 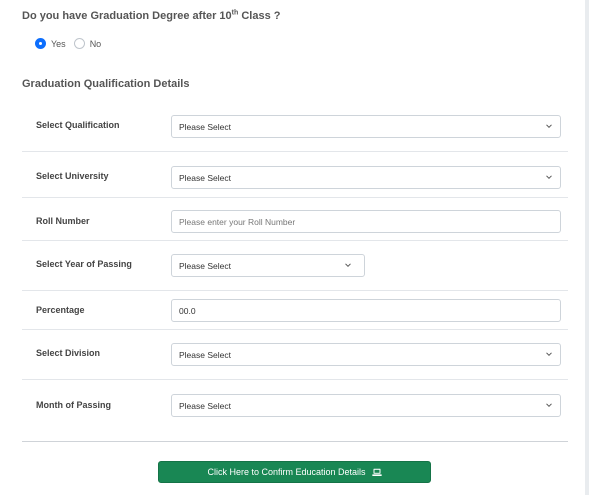 I want to click on roll-number-input: Please enter your Roll Number, so click(x=366, y=221).